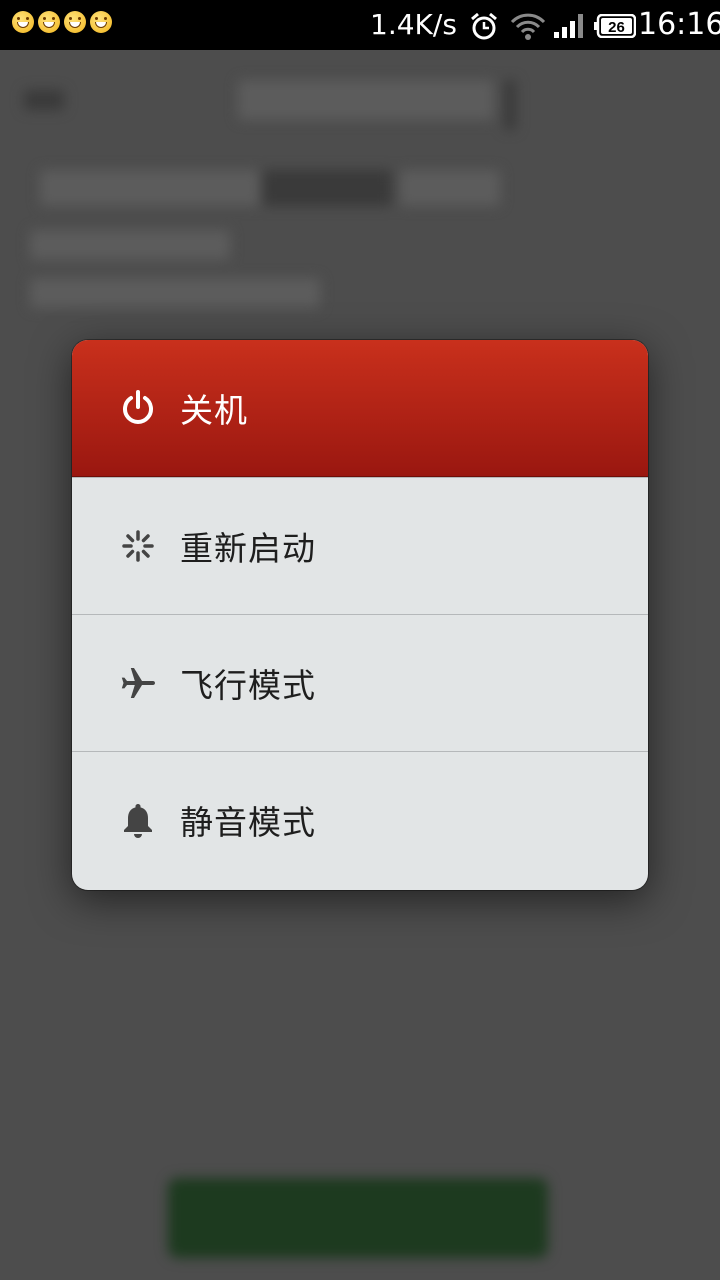 This screenshot has height=1280, width=720. I want to click on airplane-mode-label: 飞行模式, so click(248, 685).